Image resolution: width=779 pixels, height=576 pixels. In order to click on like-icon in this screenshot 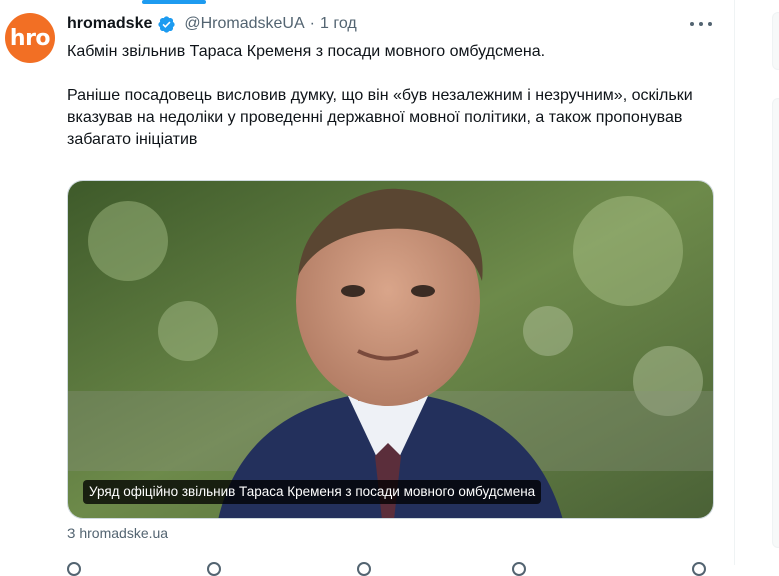, I will do `click(364, 569)`.